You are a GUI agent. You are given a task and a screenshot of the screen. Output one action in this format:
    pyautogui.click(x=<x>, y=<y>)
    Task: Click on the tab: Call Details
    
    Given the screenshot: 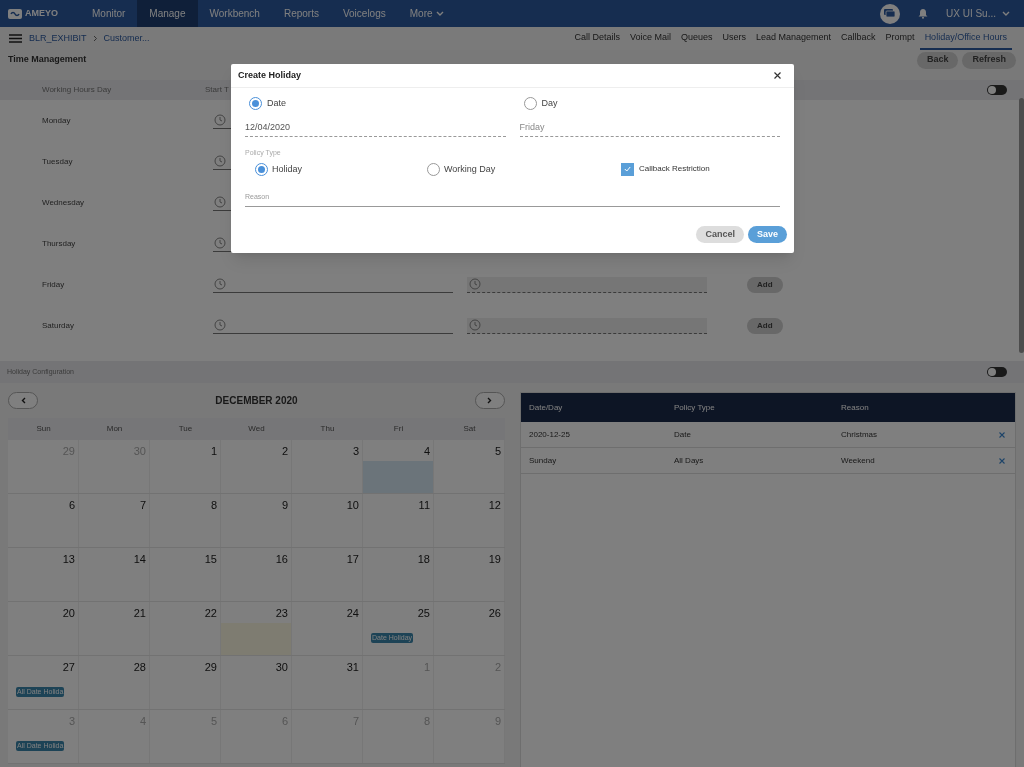 What is the action you would take?
    pyautogui.click(x=597, y=38)
    